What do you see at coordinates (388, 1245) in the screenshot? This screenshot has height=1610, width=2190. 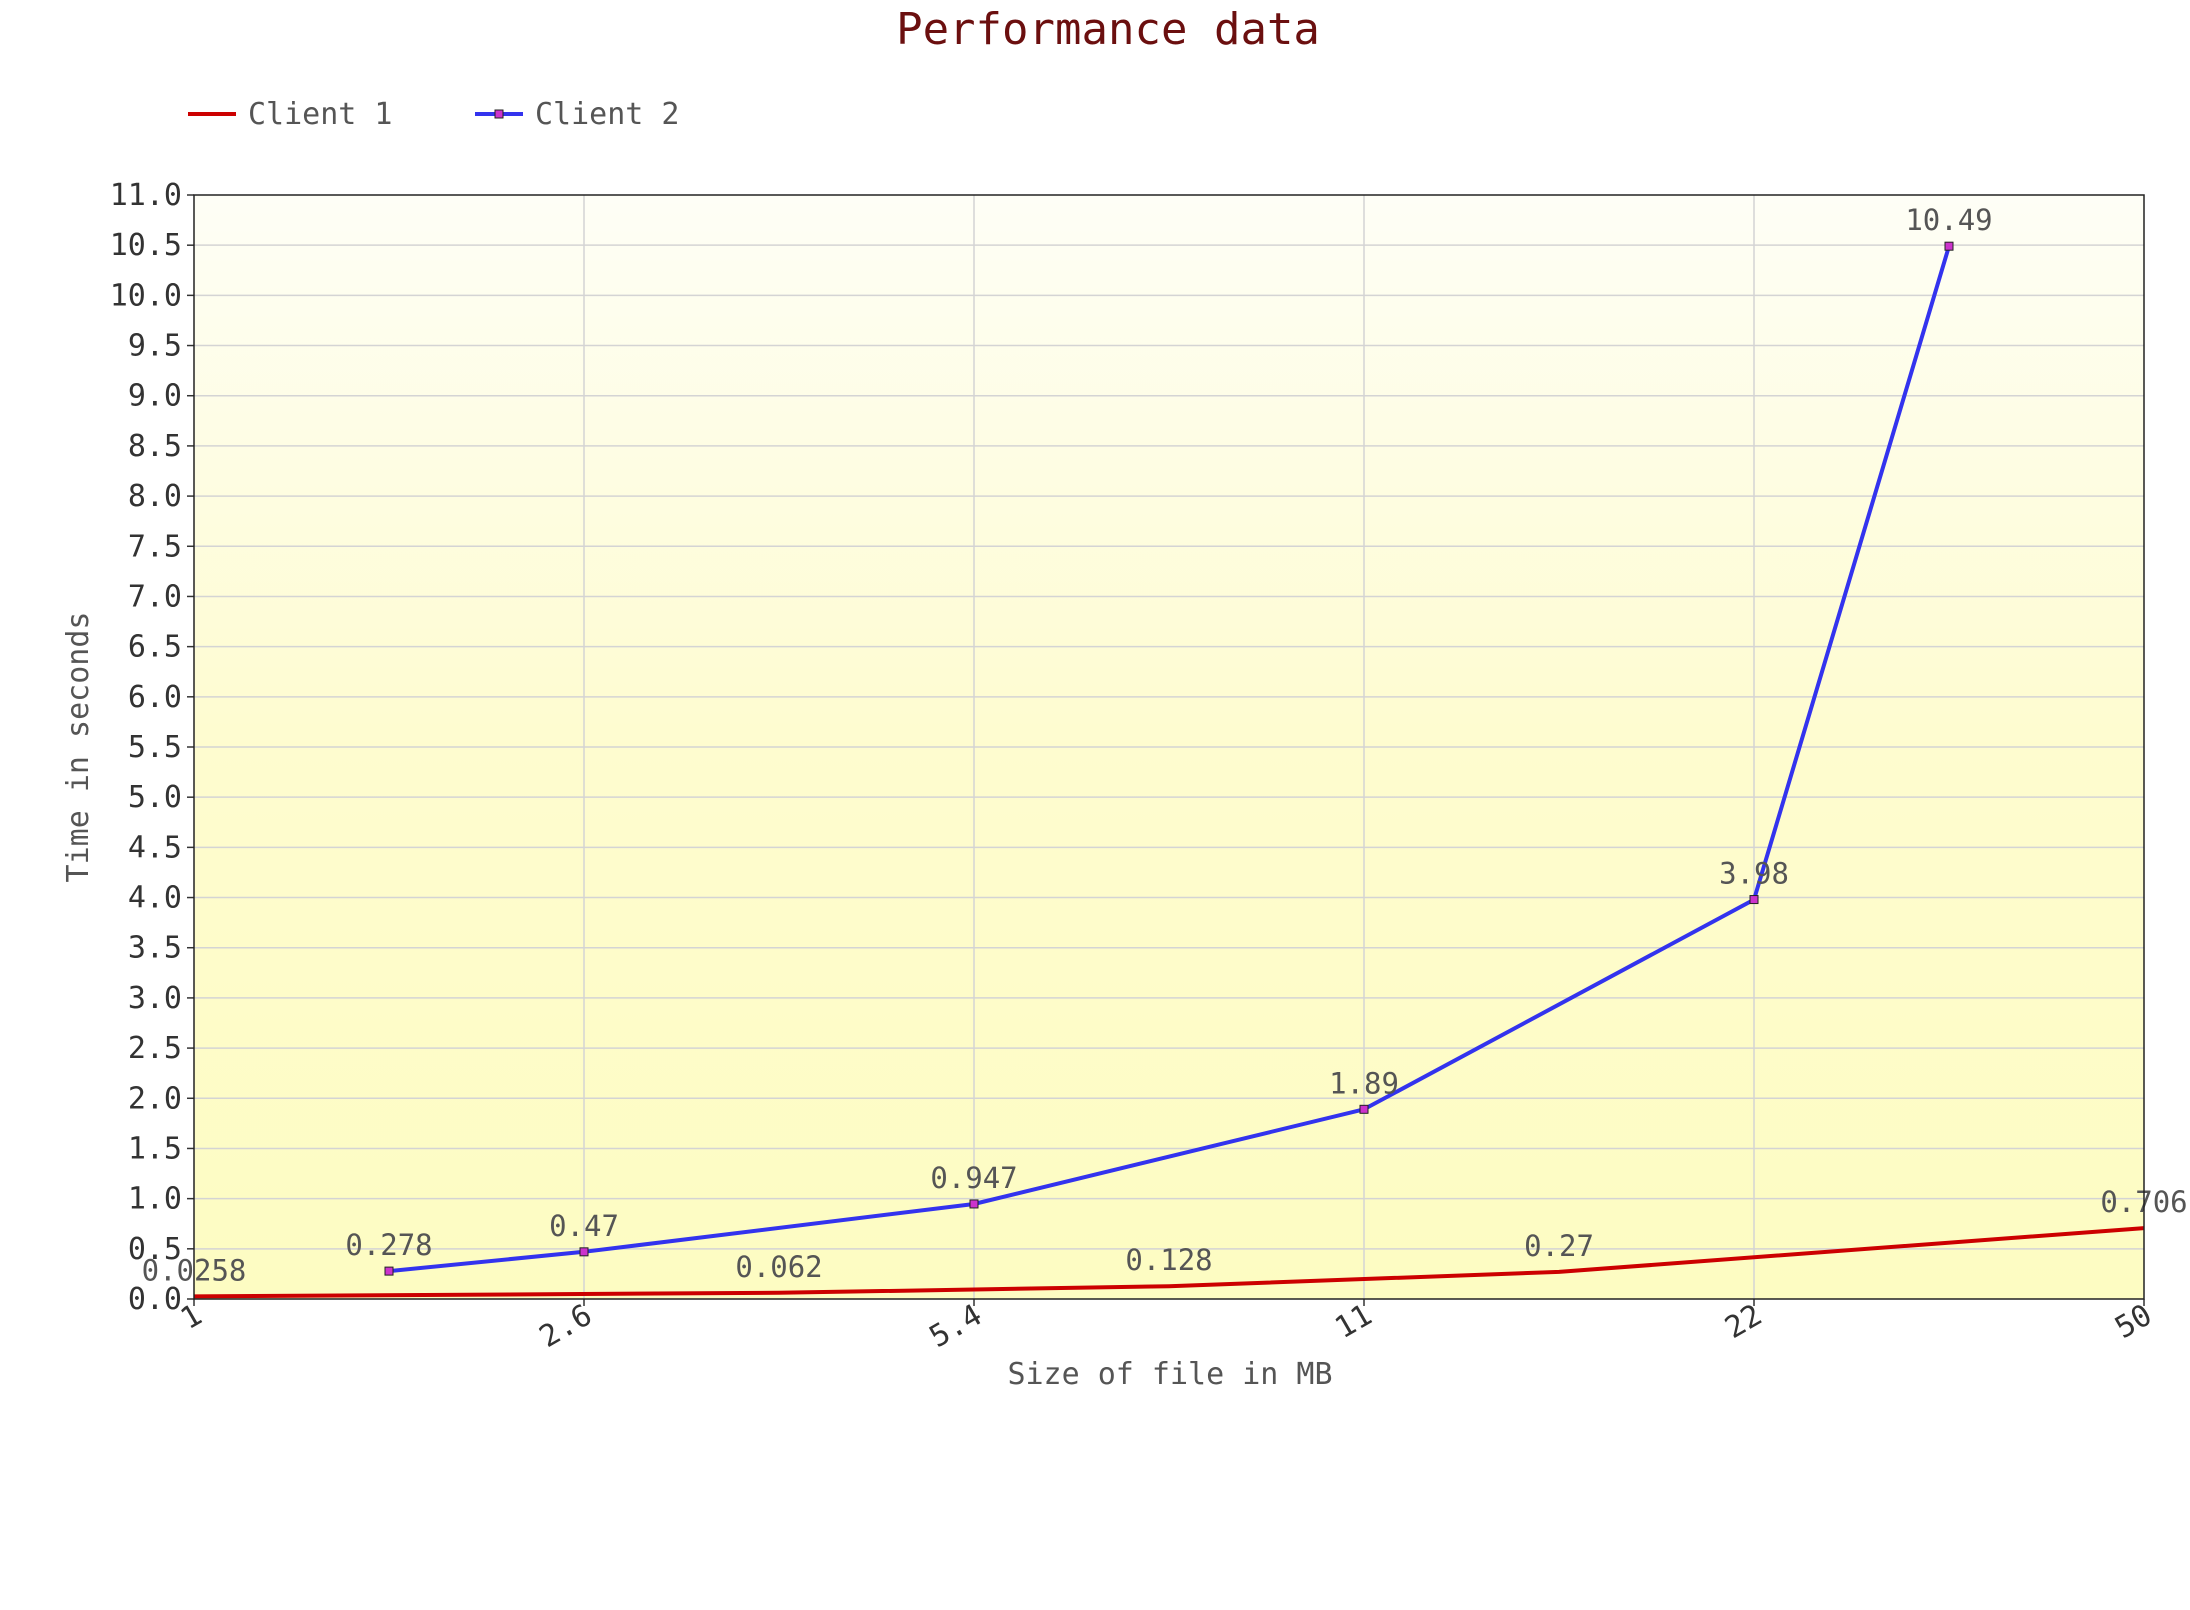 I see `data-label: 0.278` at bounding box center [388, 1245].